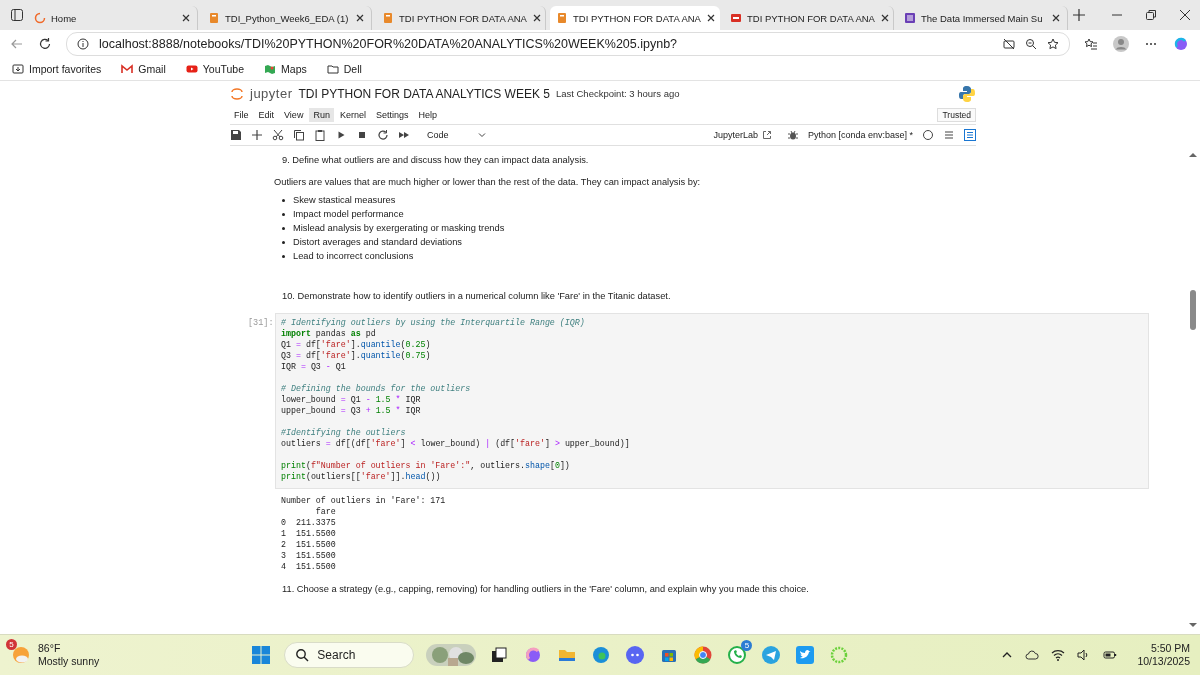  What do you see at coordinates (1032, 655) in the screenshot?
I see `cloud-icon` at bounding box center [1032, 655].